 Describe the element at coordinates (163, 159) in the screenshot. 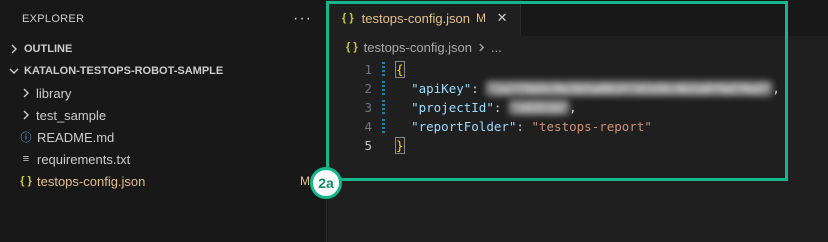

I see `tree-file-requirements: ≡ requirements.txt` at that location.